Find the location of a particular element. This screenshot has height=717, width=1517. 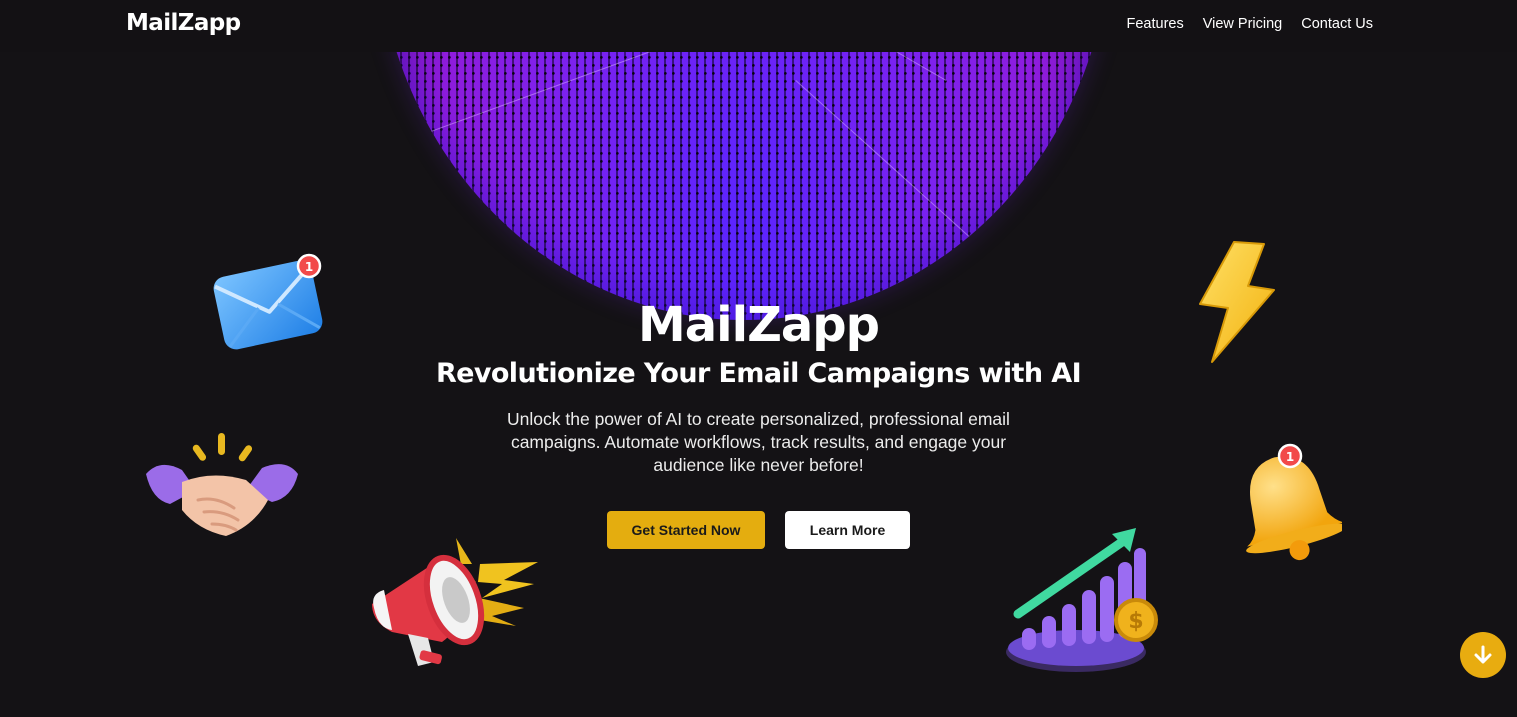

cta-row: Get Started Now Learn More is located at coordinates (758, 530).